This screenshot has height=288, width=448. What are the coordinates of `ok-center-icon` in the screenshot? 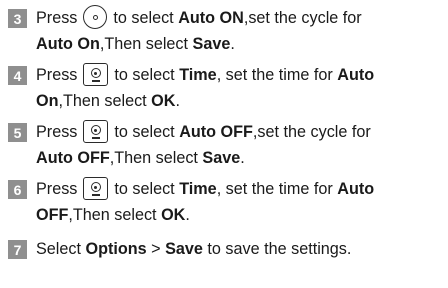 It's located at (95, 17).